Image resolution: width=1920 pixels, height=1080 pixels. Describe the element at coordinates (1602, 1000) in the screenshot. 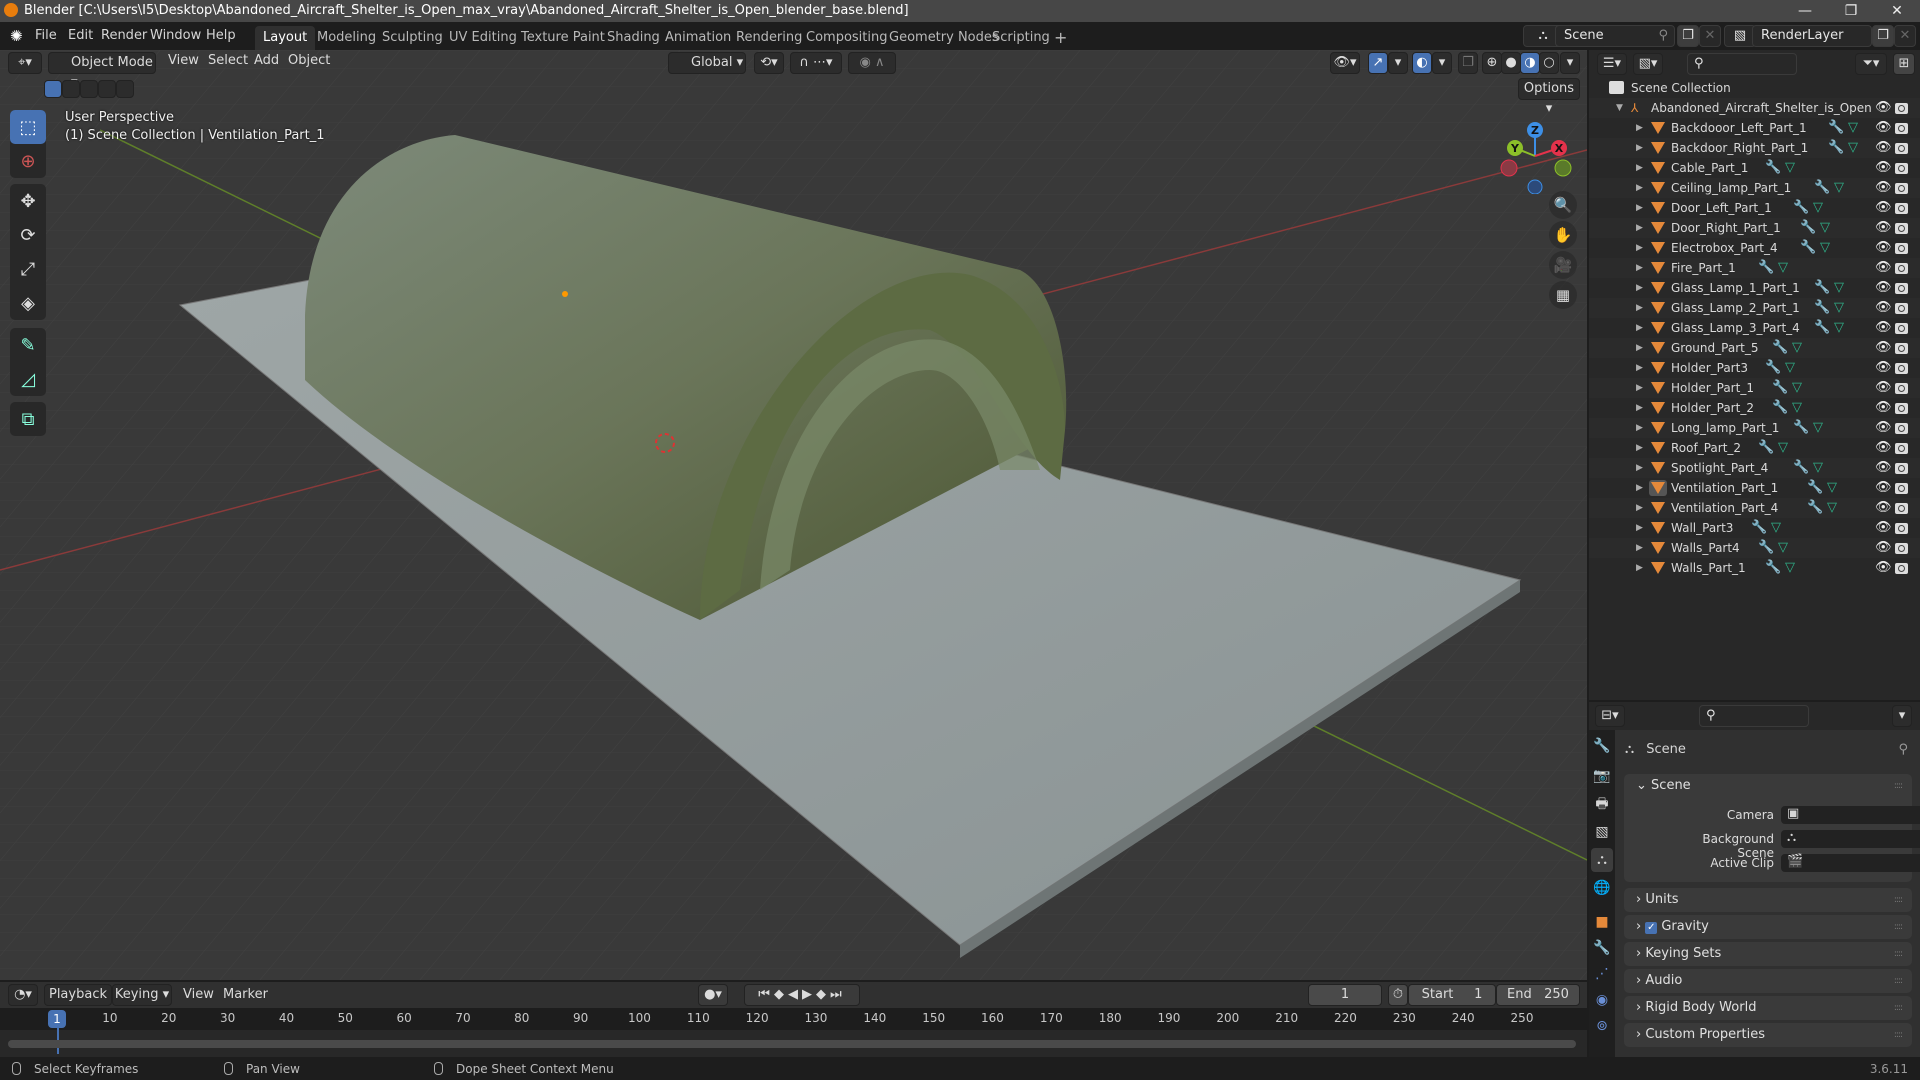

I see `tab-physics: ◉` at that location.